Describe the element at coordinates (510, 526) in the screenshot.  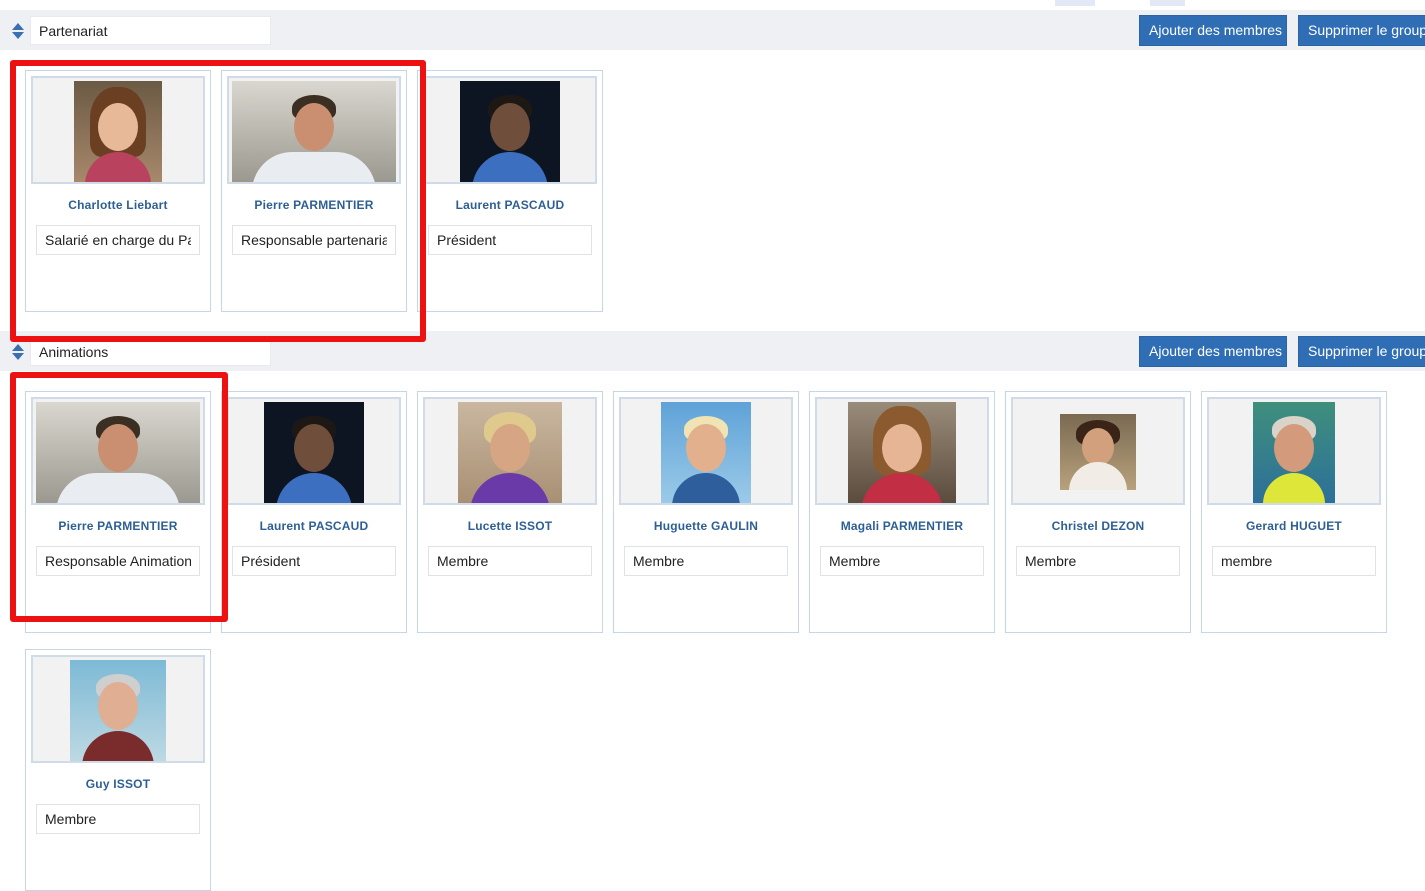
I see `member-name: Lucette ISSOT` at that location.